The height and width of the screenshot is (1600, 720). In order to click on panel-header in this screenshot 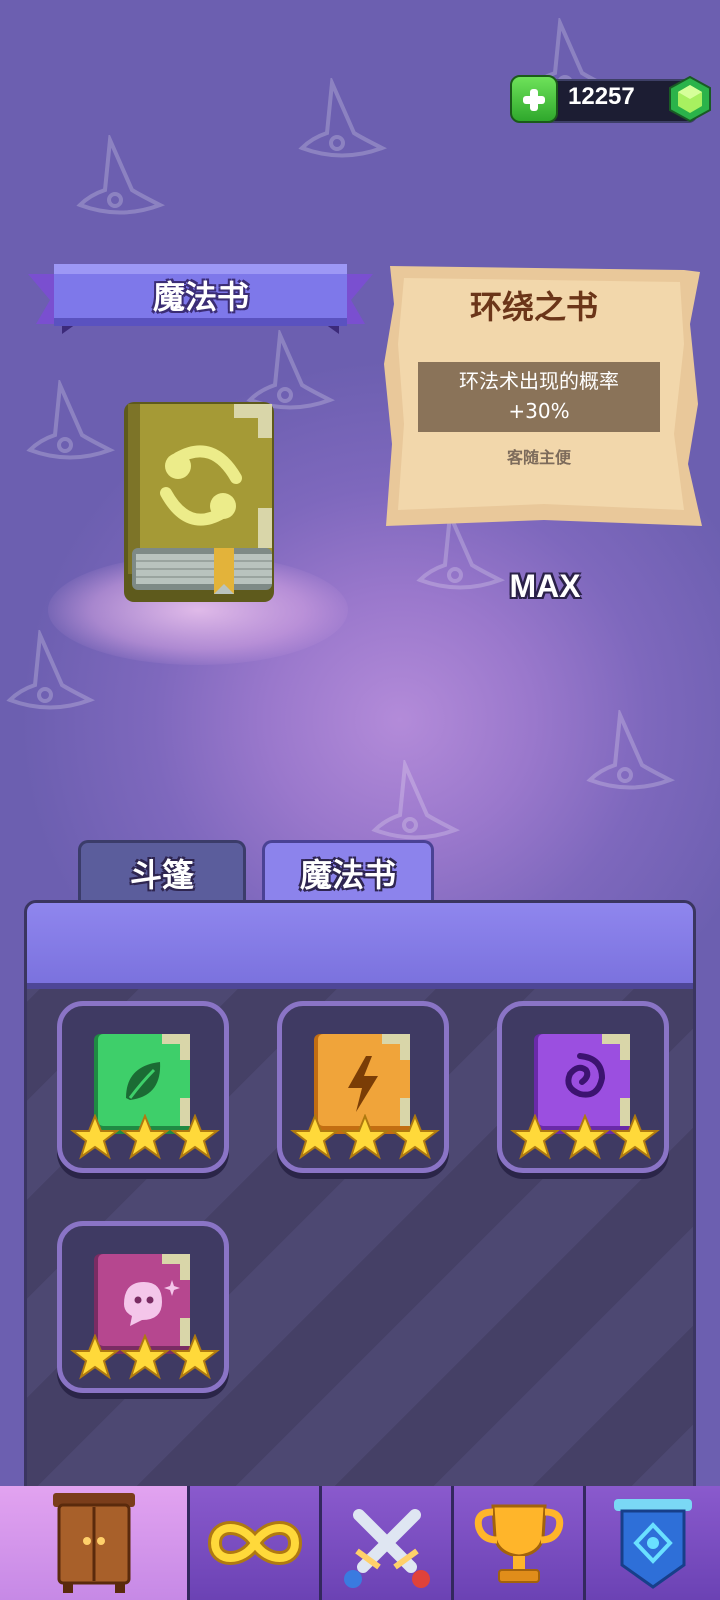, I will do `click(360, 946)`.